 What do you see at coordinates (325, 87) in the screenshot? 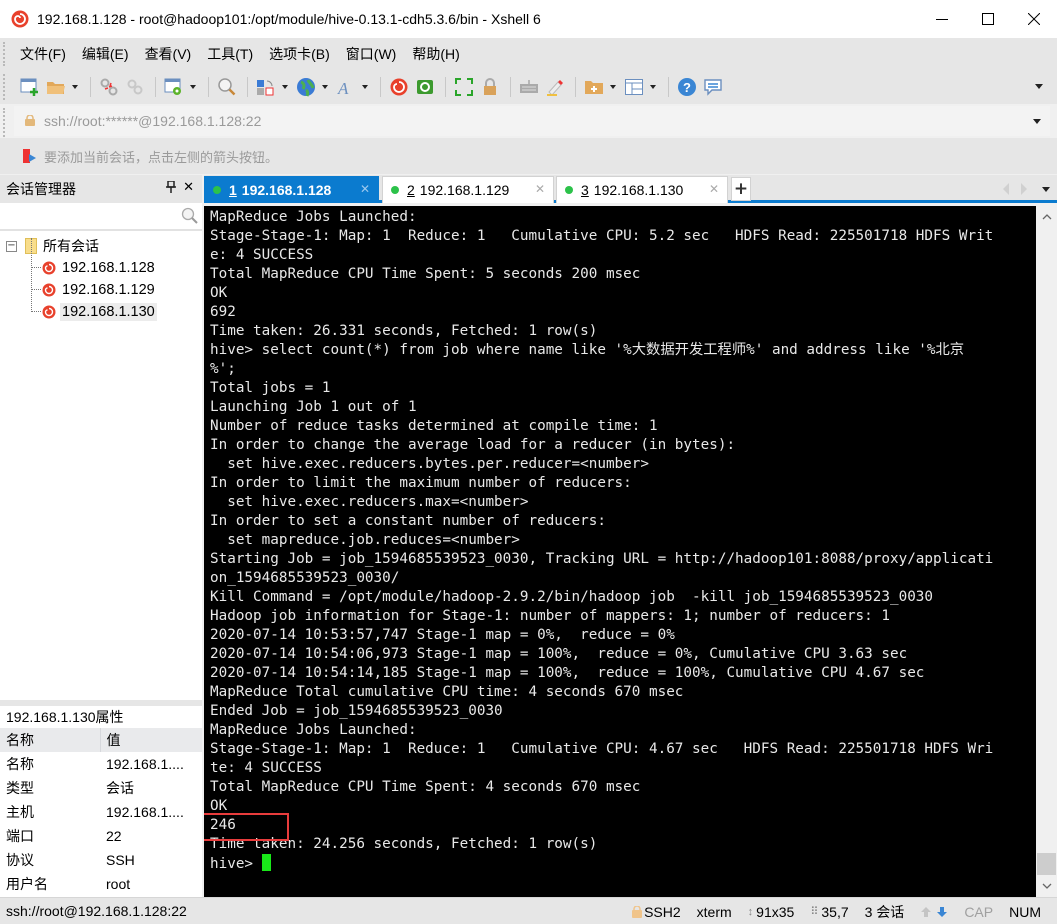
I see `globe-dropdown` at bounding box center [325, 87].